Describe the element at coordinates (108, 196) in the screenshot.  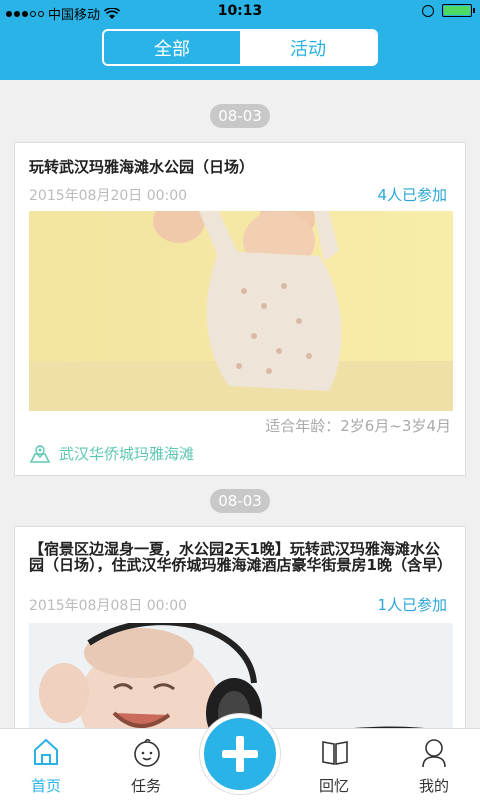
I see `card-date: 2015年08月20日 00:00` at that location.